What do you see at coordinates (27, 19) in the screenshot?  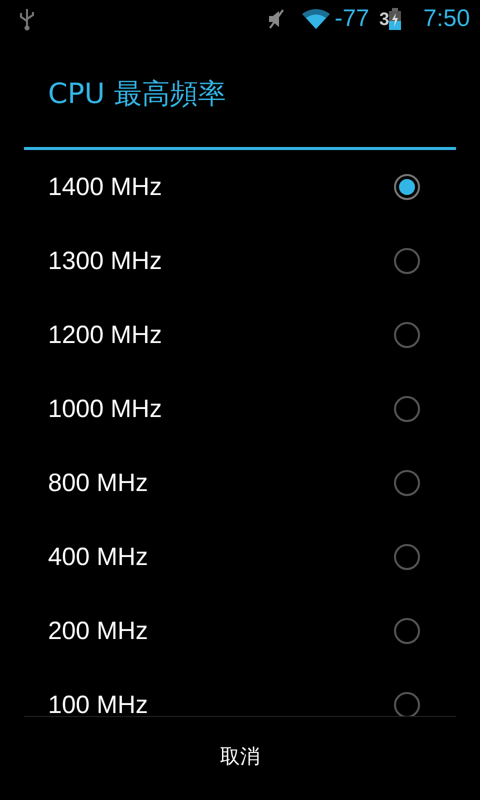 I see `usb-icon` at bounding box center [27, 19].